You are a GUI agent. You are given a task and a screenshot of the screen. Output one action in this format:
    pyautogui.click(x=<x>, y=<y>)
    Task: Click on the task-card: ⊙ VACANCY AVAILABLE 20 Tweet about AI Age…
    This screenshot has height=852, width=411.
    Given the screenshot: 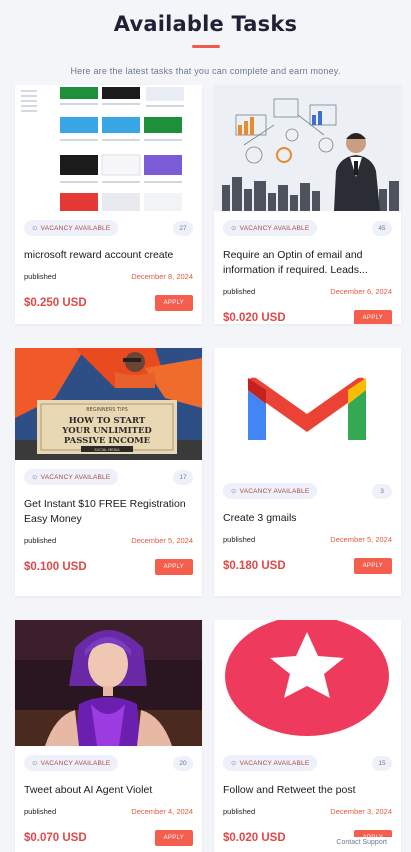 What is the action you would take?
    pyautogui.click(x=108, y=736)
    